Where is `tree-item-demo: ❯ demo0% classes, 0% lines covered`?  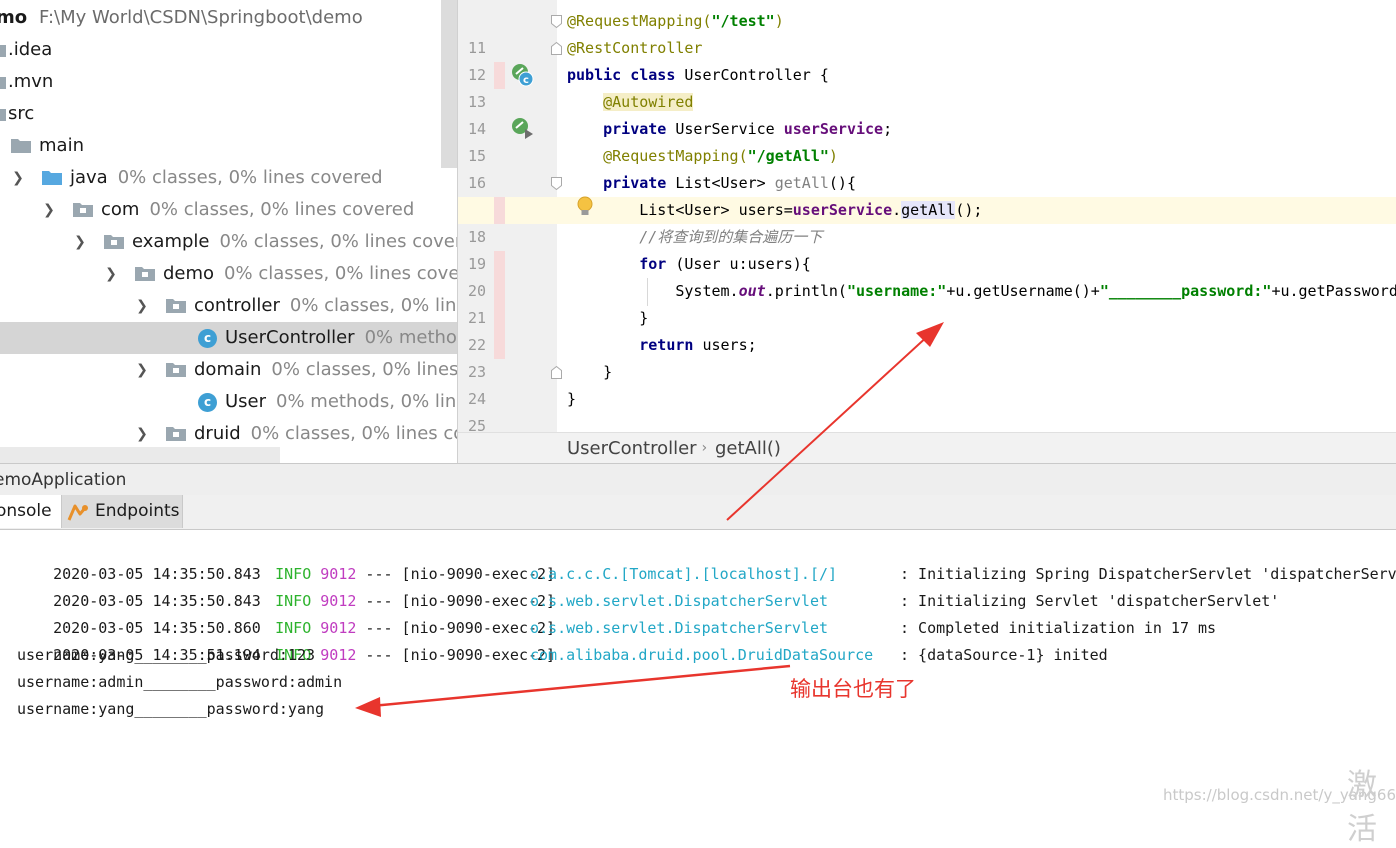
tree-item-demo: ❯ demo0% classes, 0% lines covered is located at coordinates (228, 274).